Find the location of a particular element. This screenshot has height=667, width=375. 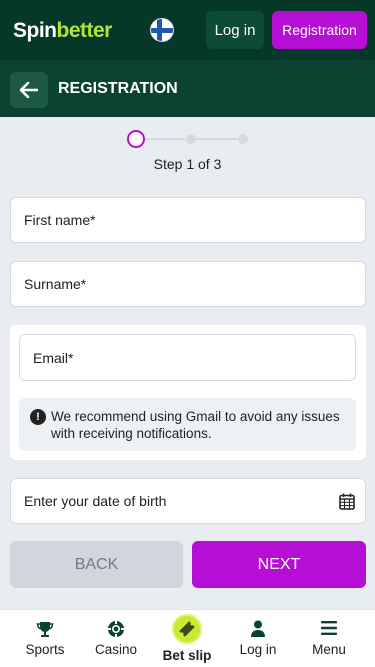

arrow-left-icon is located at coordinates (29, 90).